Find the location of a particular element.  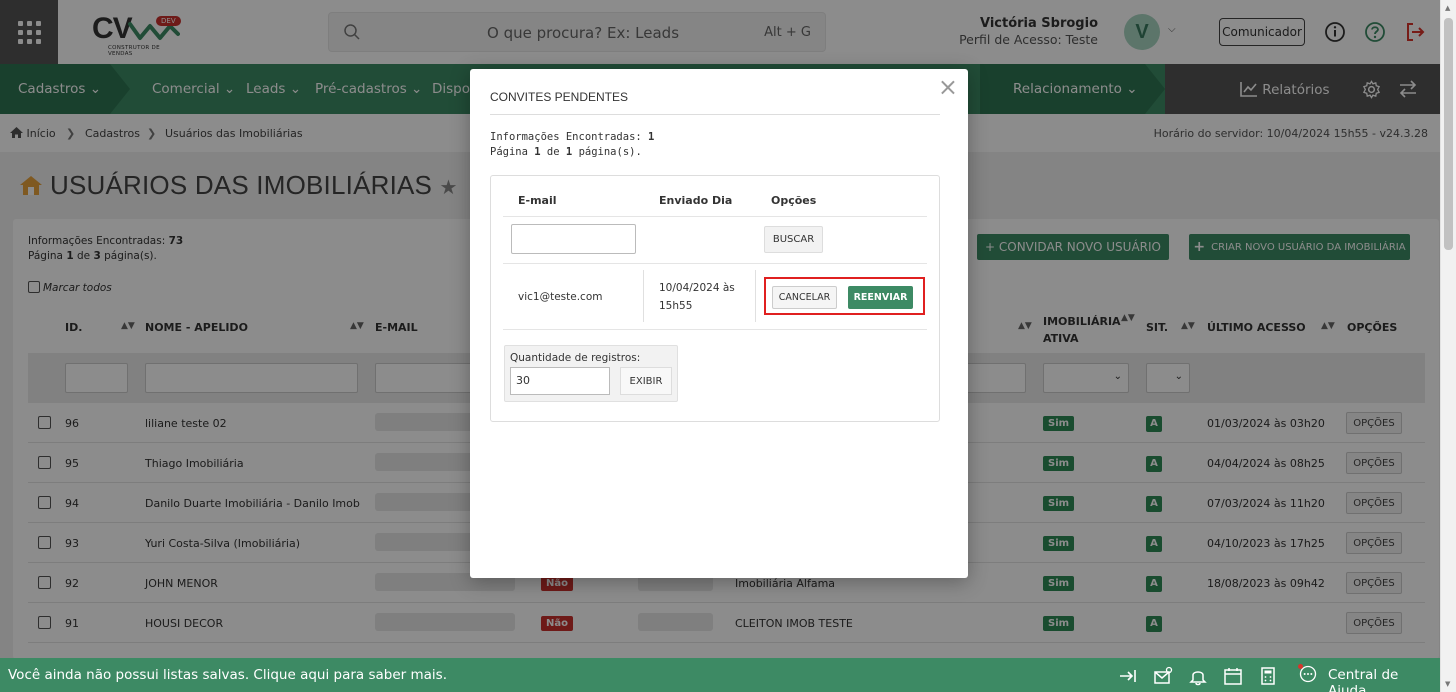

email-filter-input is located at coordinates (573, 239).